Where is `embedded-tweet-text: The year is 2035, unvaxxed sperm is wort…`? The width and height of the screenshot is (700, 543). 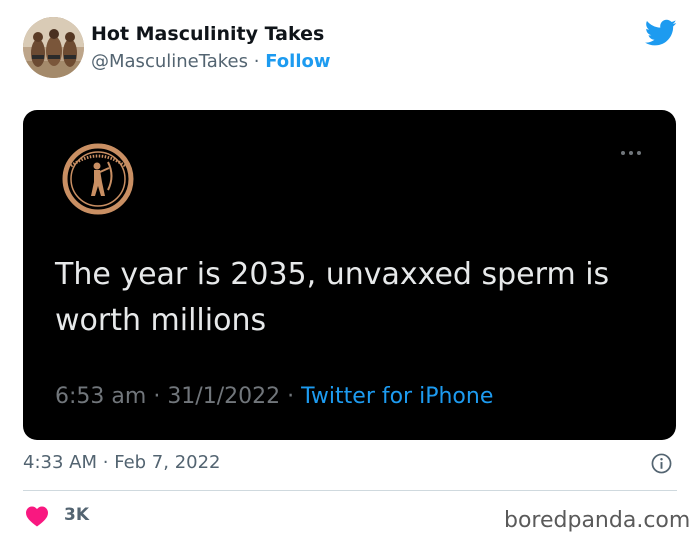
embedded-tweet-text: The year is 2035, unvaxxed sperm is wort… is located at coordinates (332, 297).